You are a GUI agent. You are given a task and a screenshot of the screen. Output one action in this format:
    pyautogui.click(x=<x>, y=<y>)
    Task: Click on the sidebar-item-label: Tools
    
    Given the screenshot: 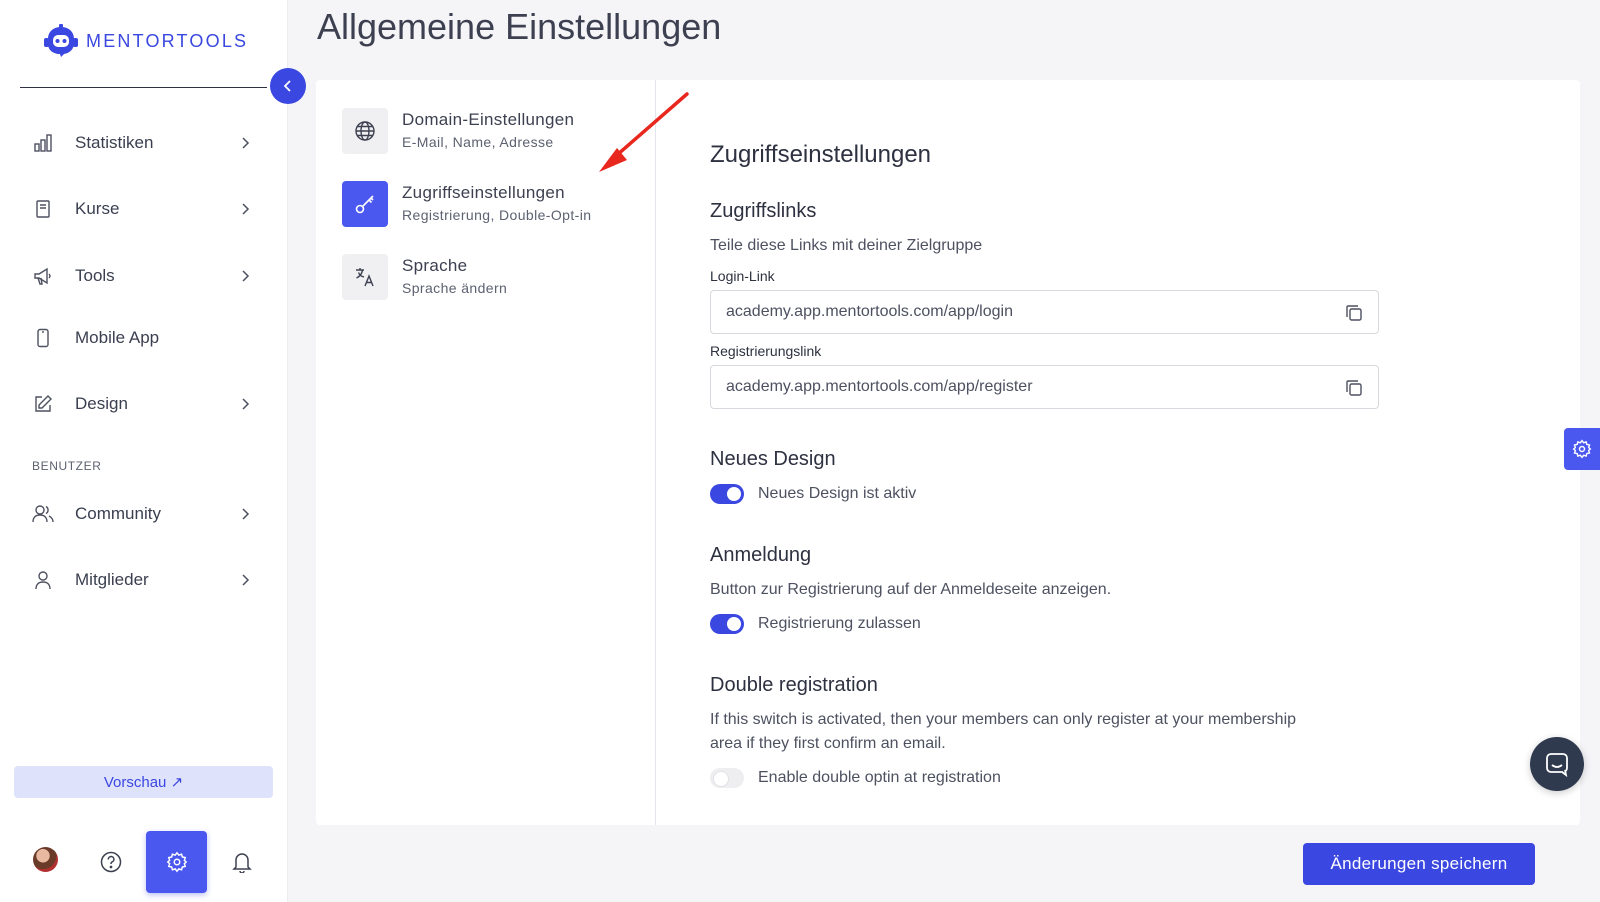 What is the action you would take?
    pyautogui.click(x=95, y=275)
    